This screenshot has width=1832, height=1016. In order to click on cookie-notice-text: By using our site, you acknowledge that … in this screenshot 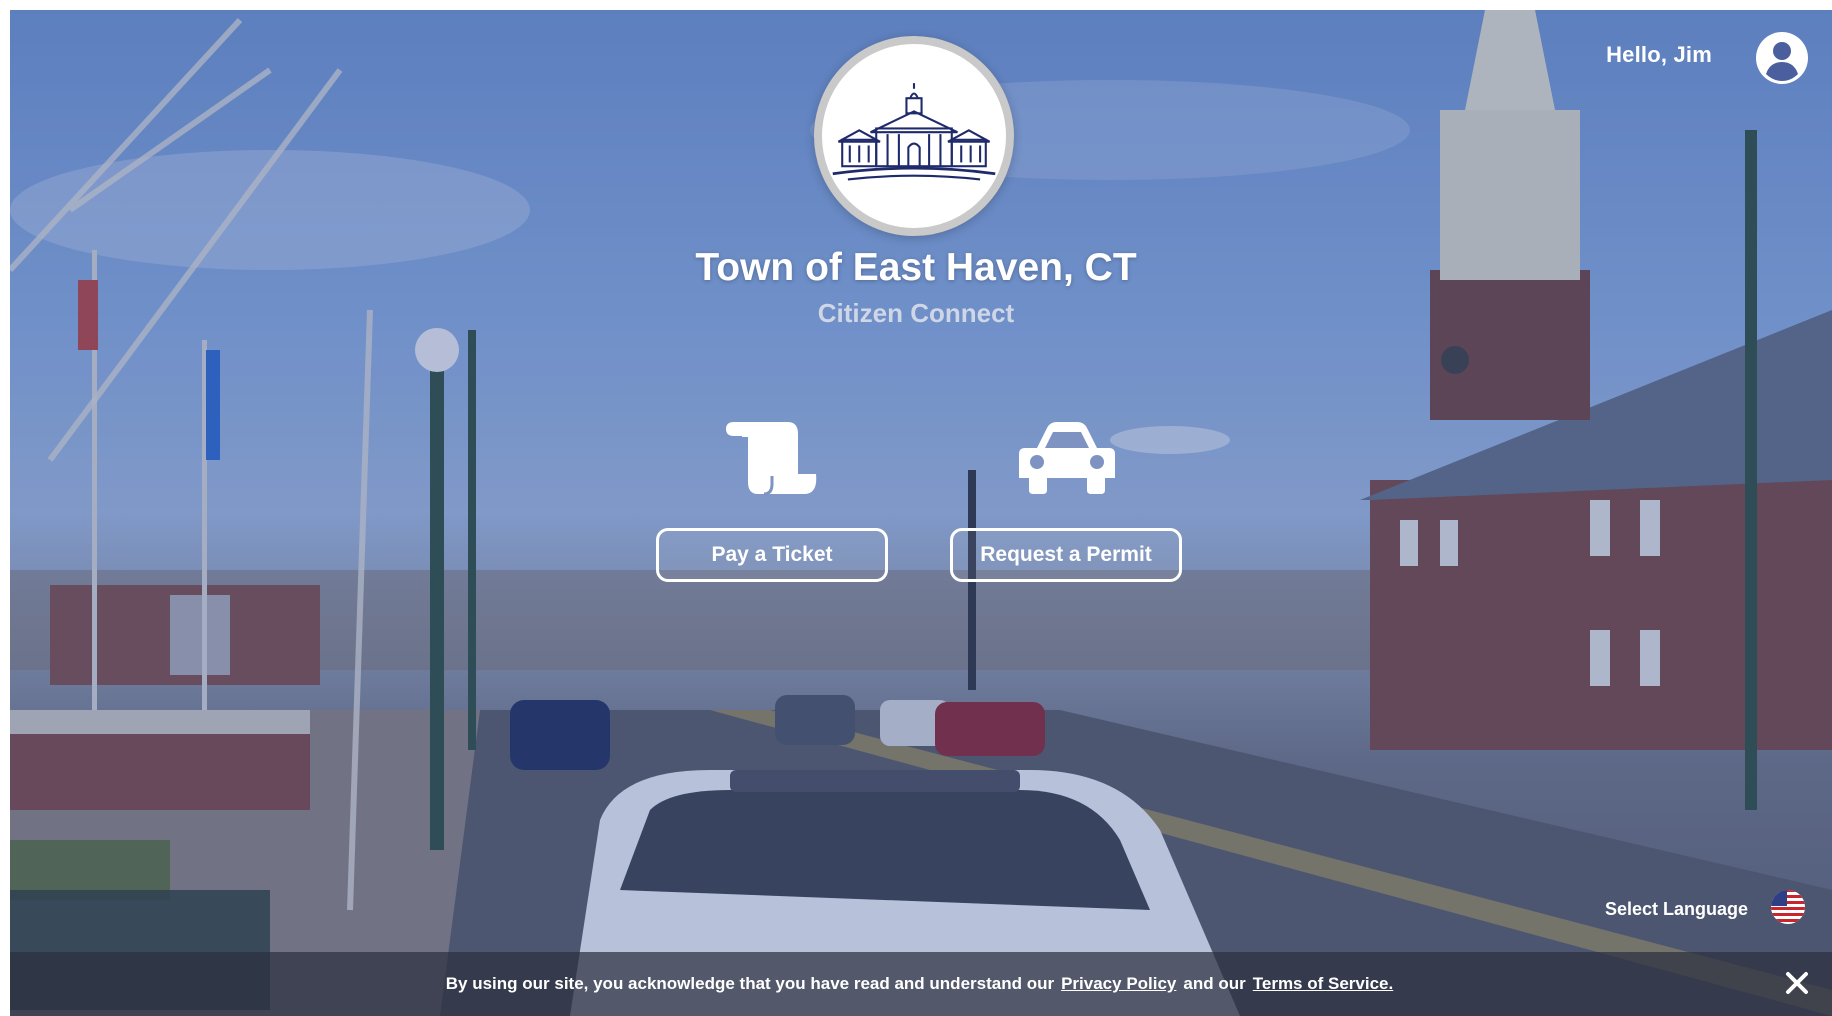, I will do `click(750, 983)`.